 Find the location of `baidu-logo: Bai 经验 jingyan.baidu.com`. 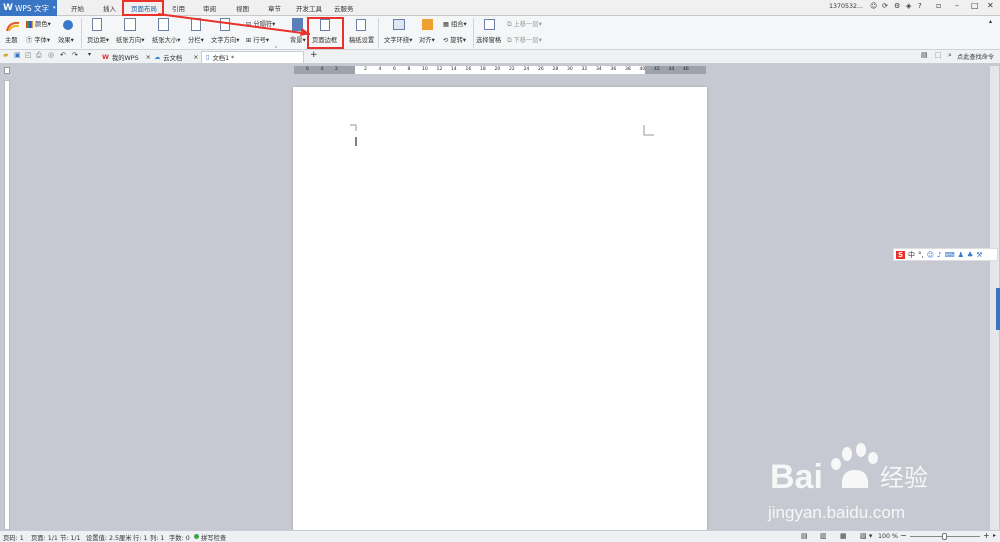

baidu-logo: Bai 经验 jingyan.baidu.com is located at coordinates (847, 482).